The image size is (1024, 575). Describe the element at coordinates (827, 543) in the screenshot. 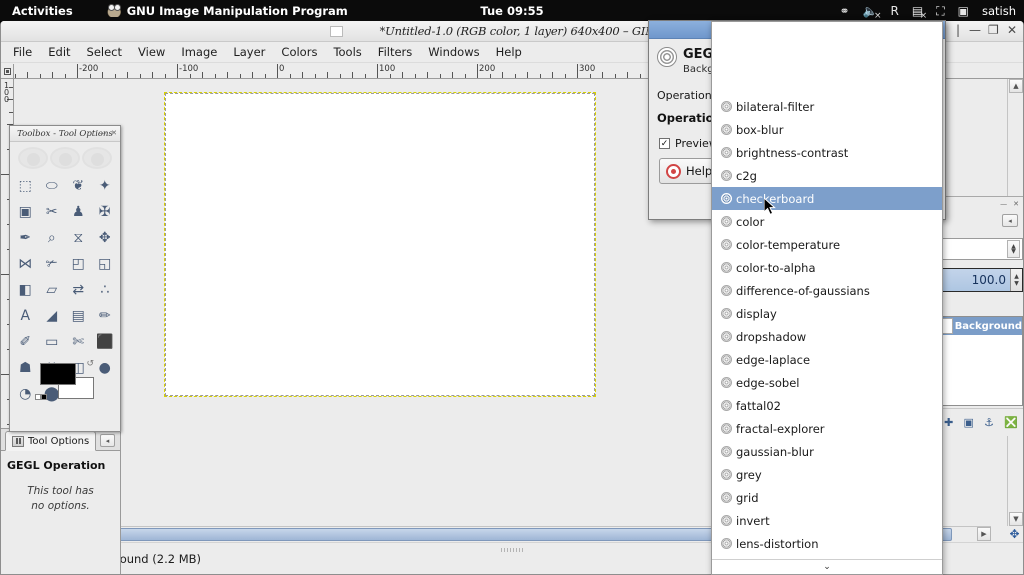

I see `dropdown-item-lens-distortion: lens-distortion` at that location.